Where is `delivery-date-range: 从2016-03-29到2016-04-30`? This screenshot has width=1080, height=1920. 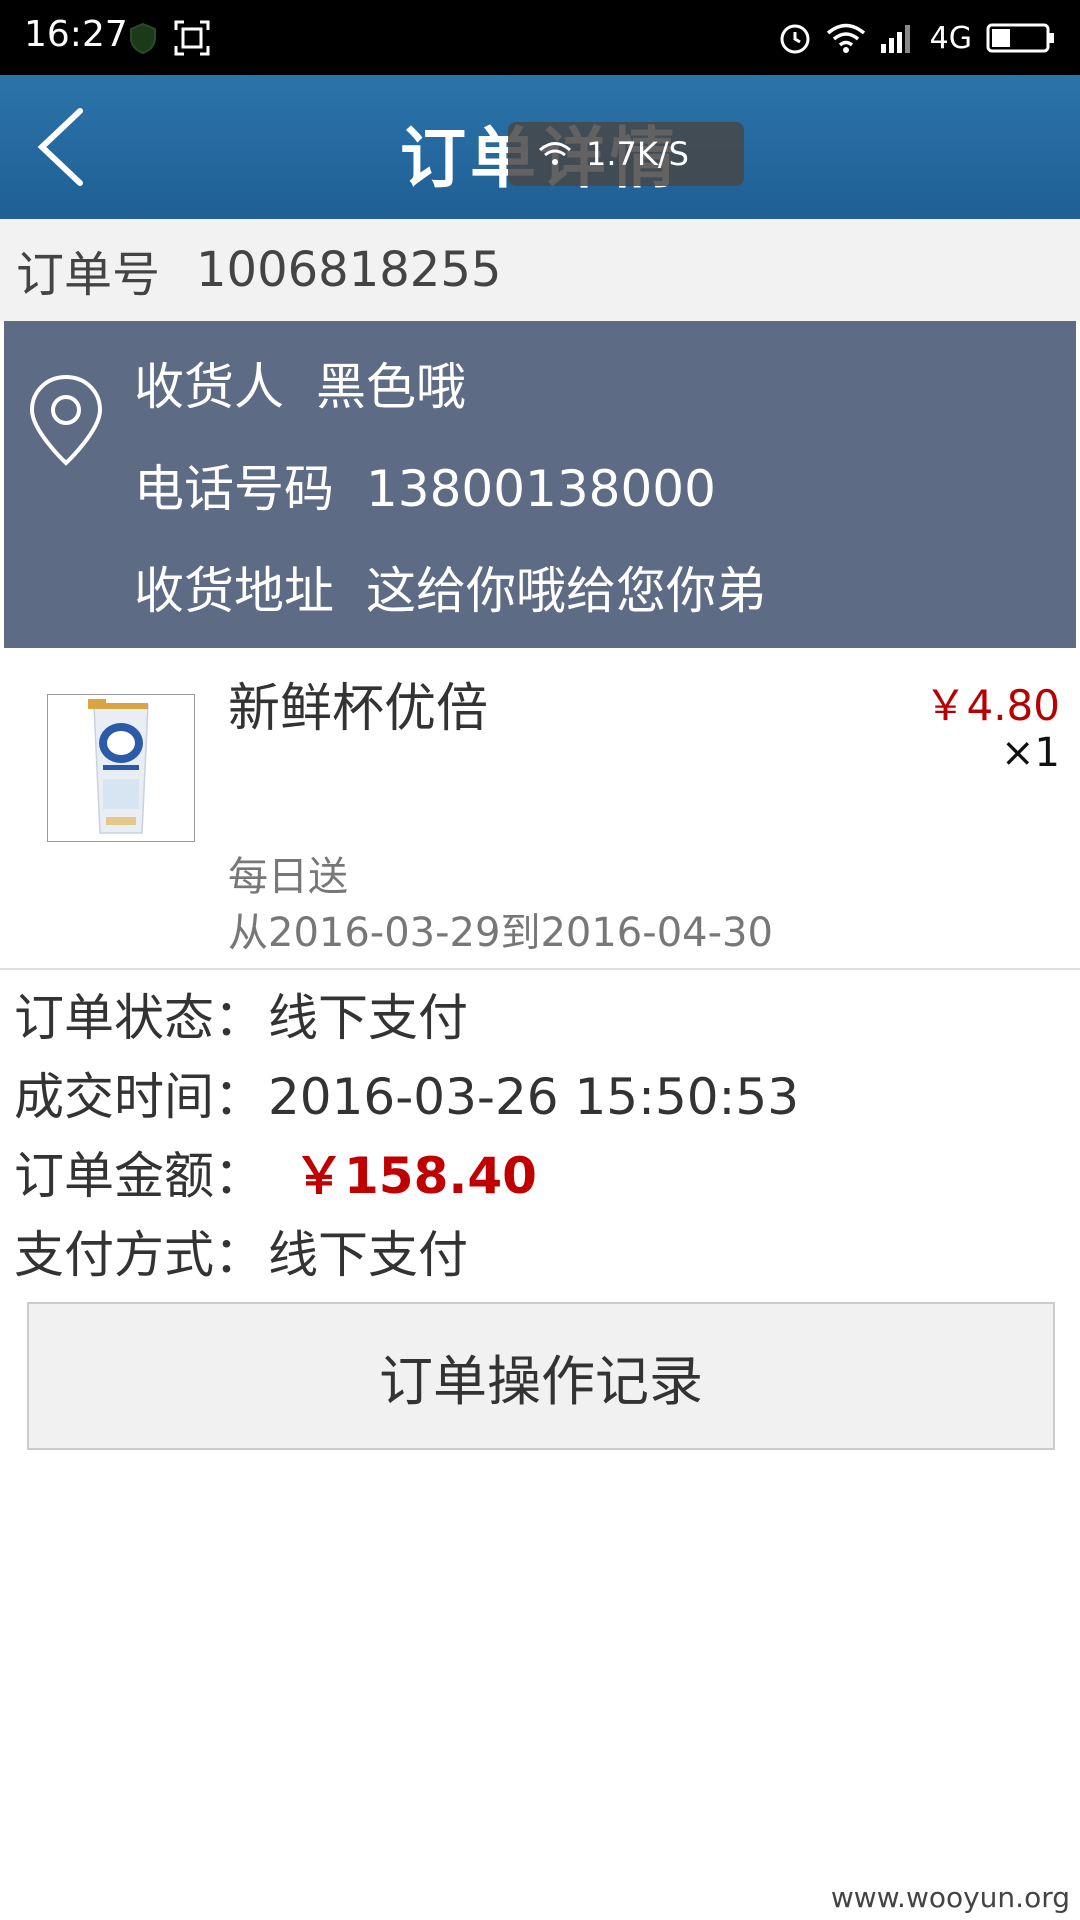 delivery-date-range: 从2016-03-29到2016-04-30 is located at coordinates (500, 933).